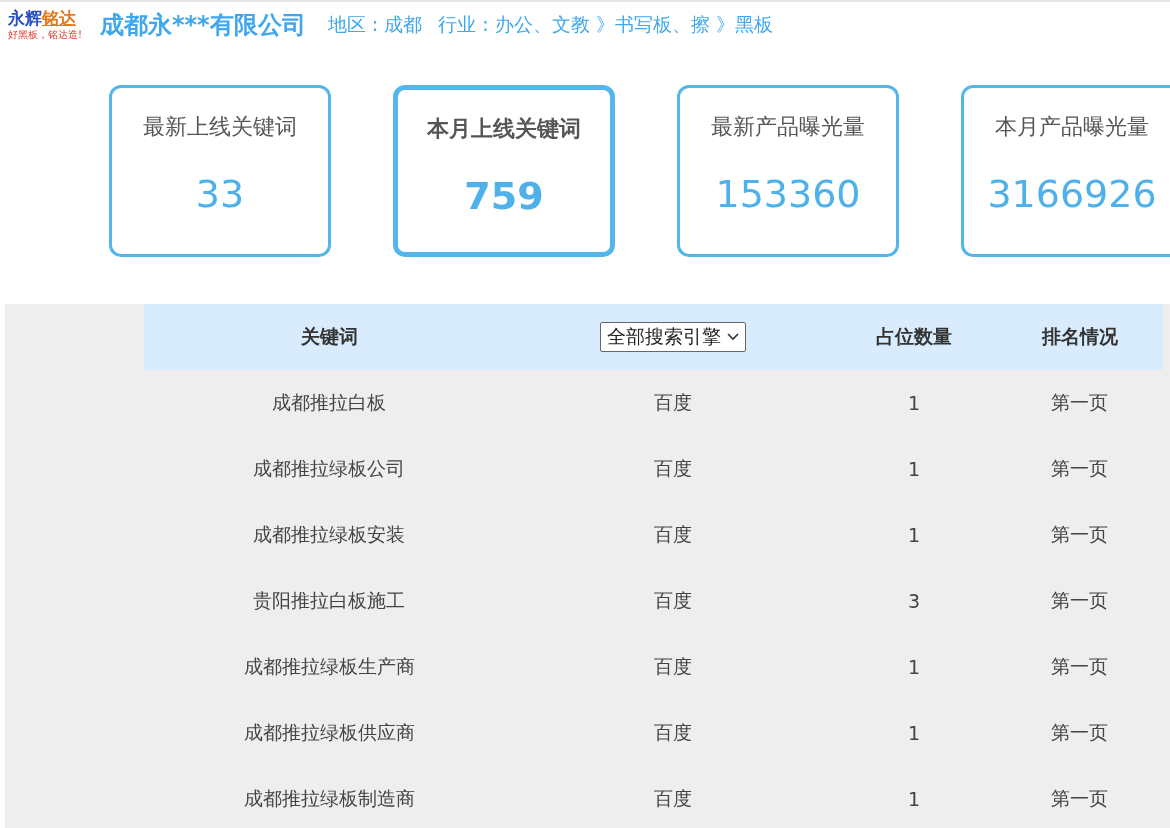 This screenshot has width=1170, height=828. What do you see at coordinates (914, 336) in the screenshot?
I see `column-header: 占位数量` at bounding box center [914, 336].